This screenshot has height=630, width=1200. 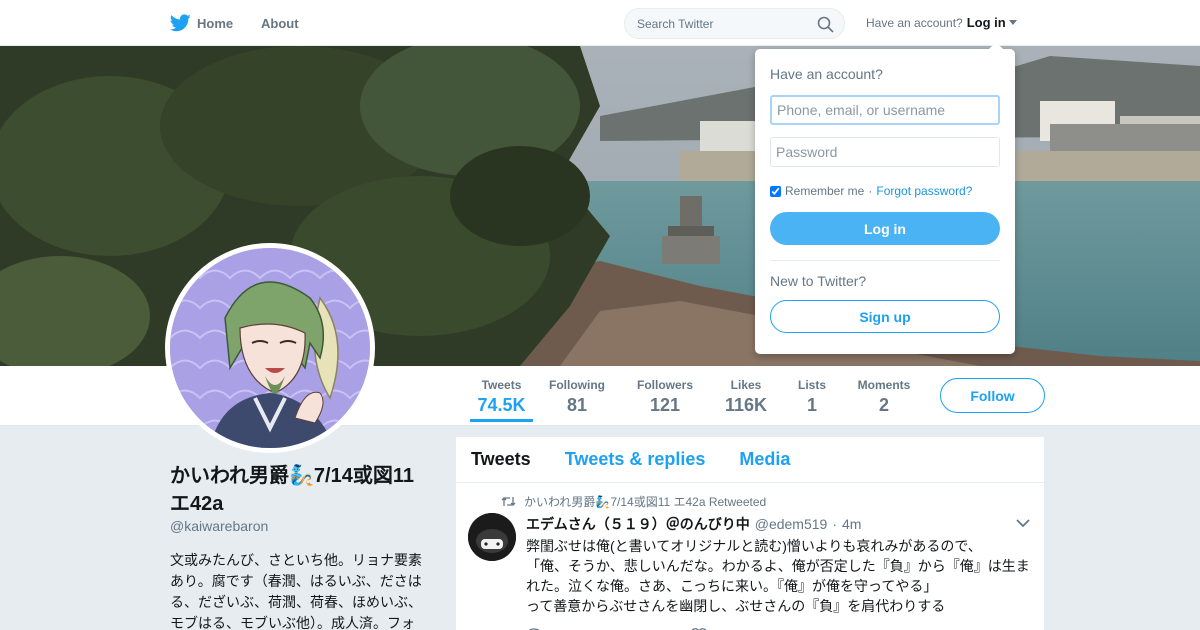 I want to click on tweet-author-avatar, so click(x=492, y=537).